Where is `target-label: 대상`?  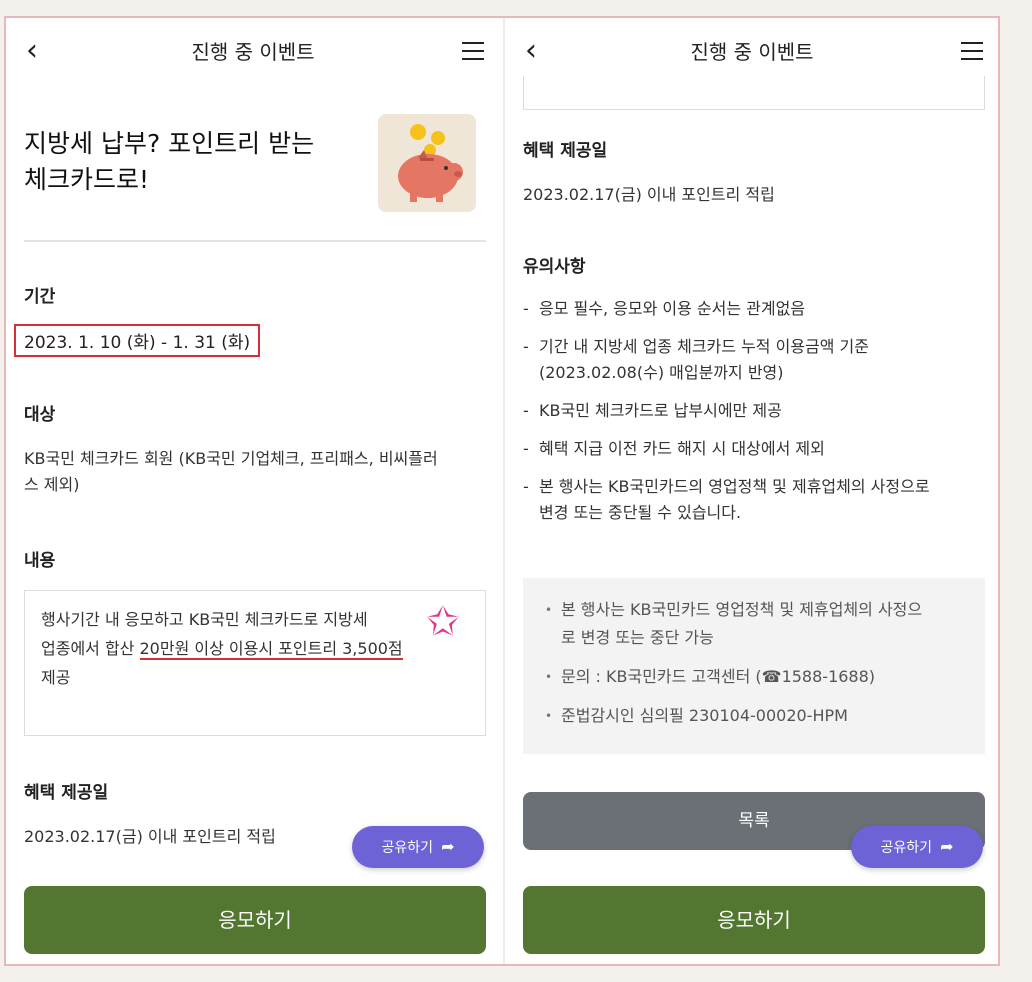
target-label: 대상 is located at coordinates (40, 415).